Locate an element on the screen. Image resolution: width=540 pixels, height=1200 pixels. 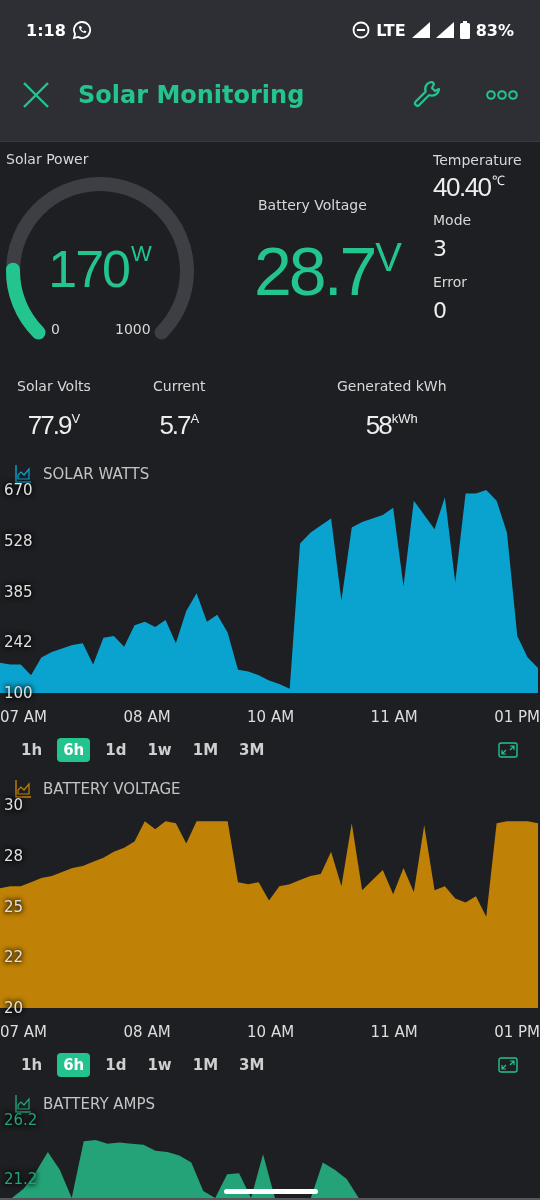
reading-unit: V is located at coordinates (76, 418).